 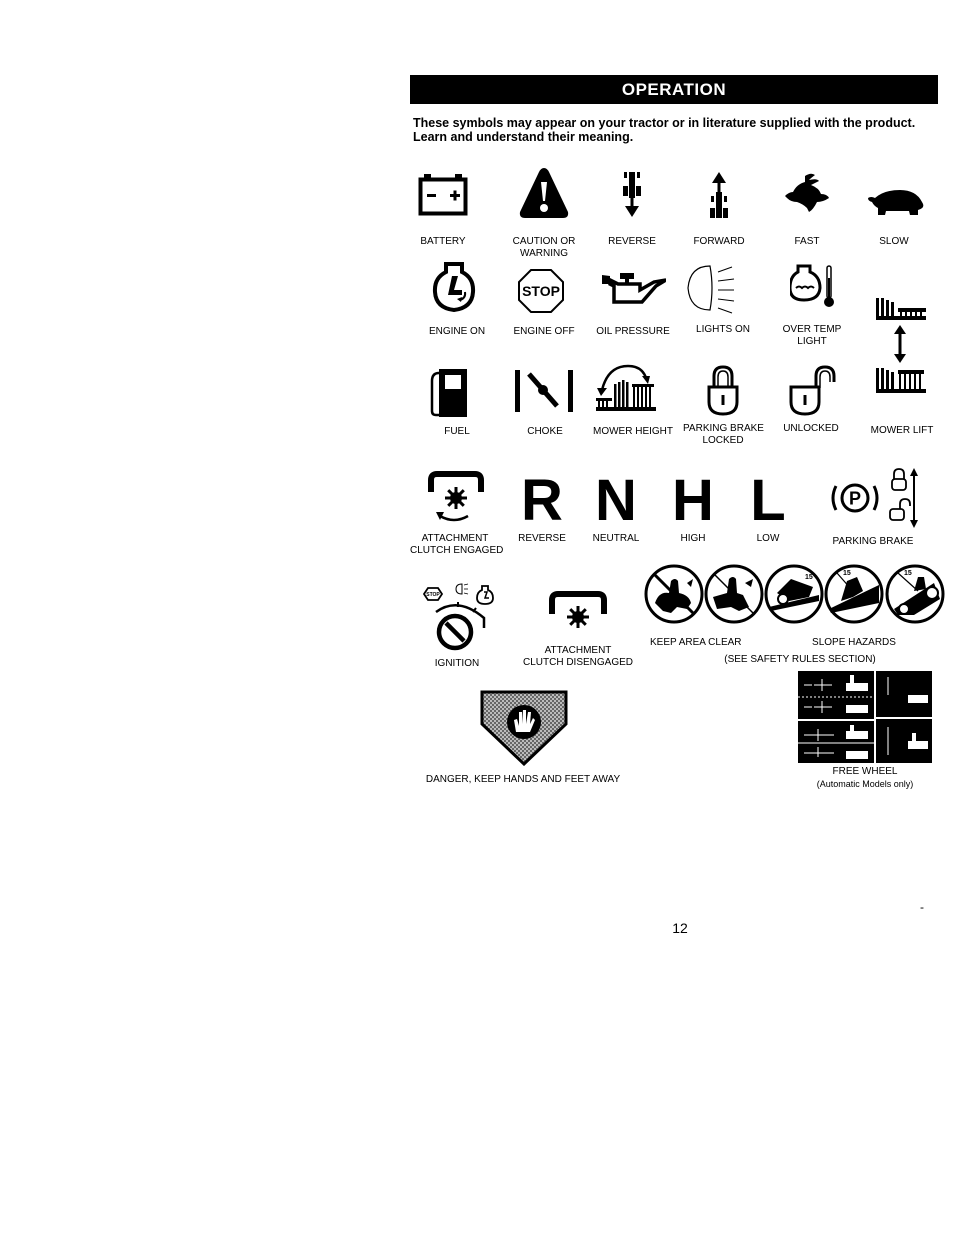 What do you see at coordinates (454, 289) in the screenshot?
I see `engine-on-icon` at bounding box center [454, 289].